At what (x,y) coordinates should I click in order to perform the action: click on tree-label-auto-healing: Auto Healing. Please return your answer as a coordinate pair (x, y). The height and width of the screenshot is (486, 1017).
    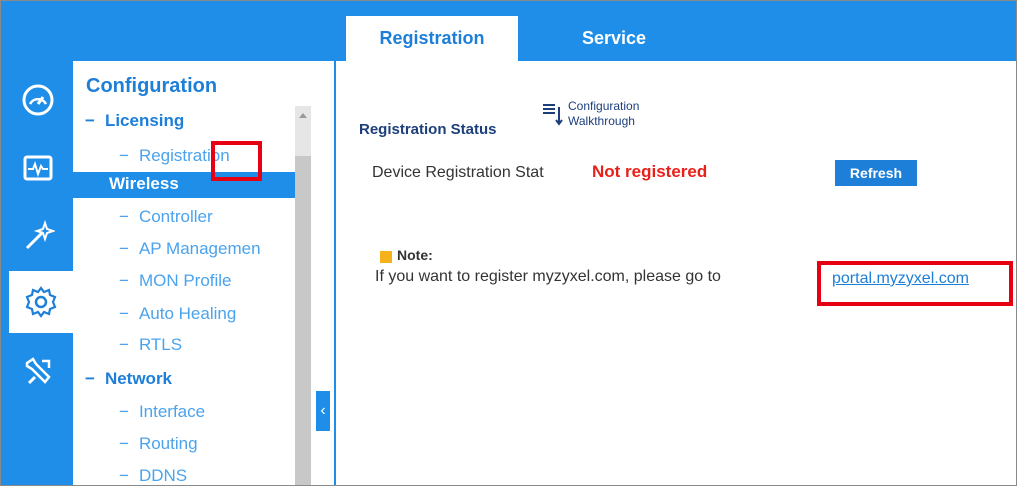
    Looking at the image, I should click on (187, 313).